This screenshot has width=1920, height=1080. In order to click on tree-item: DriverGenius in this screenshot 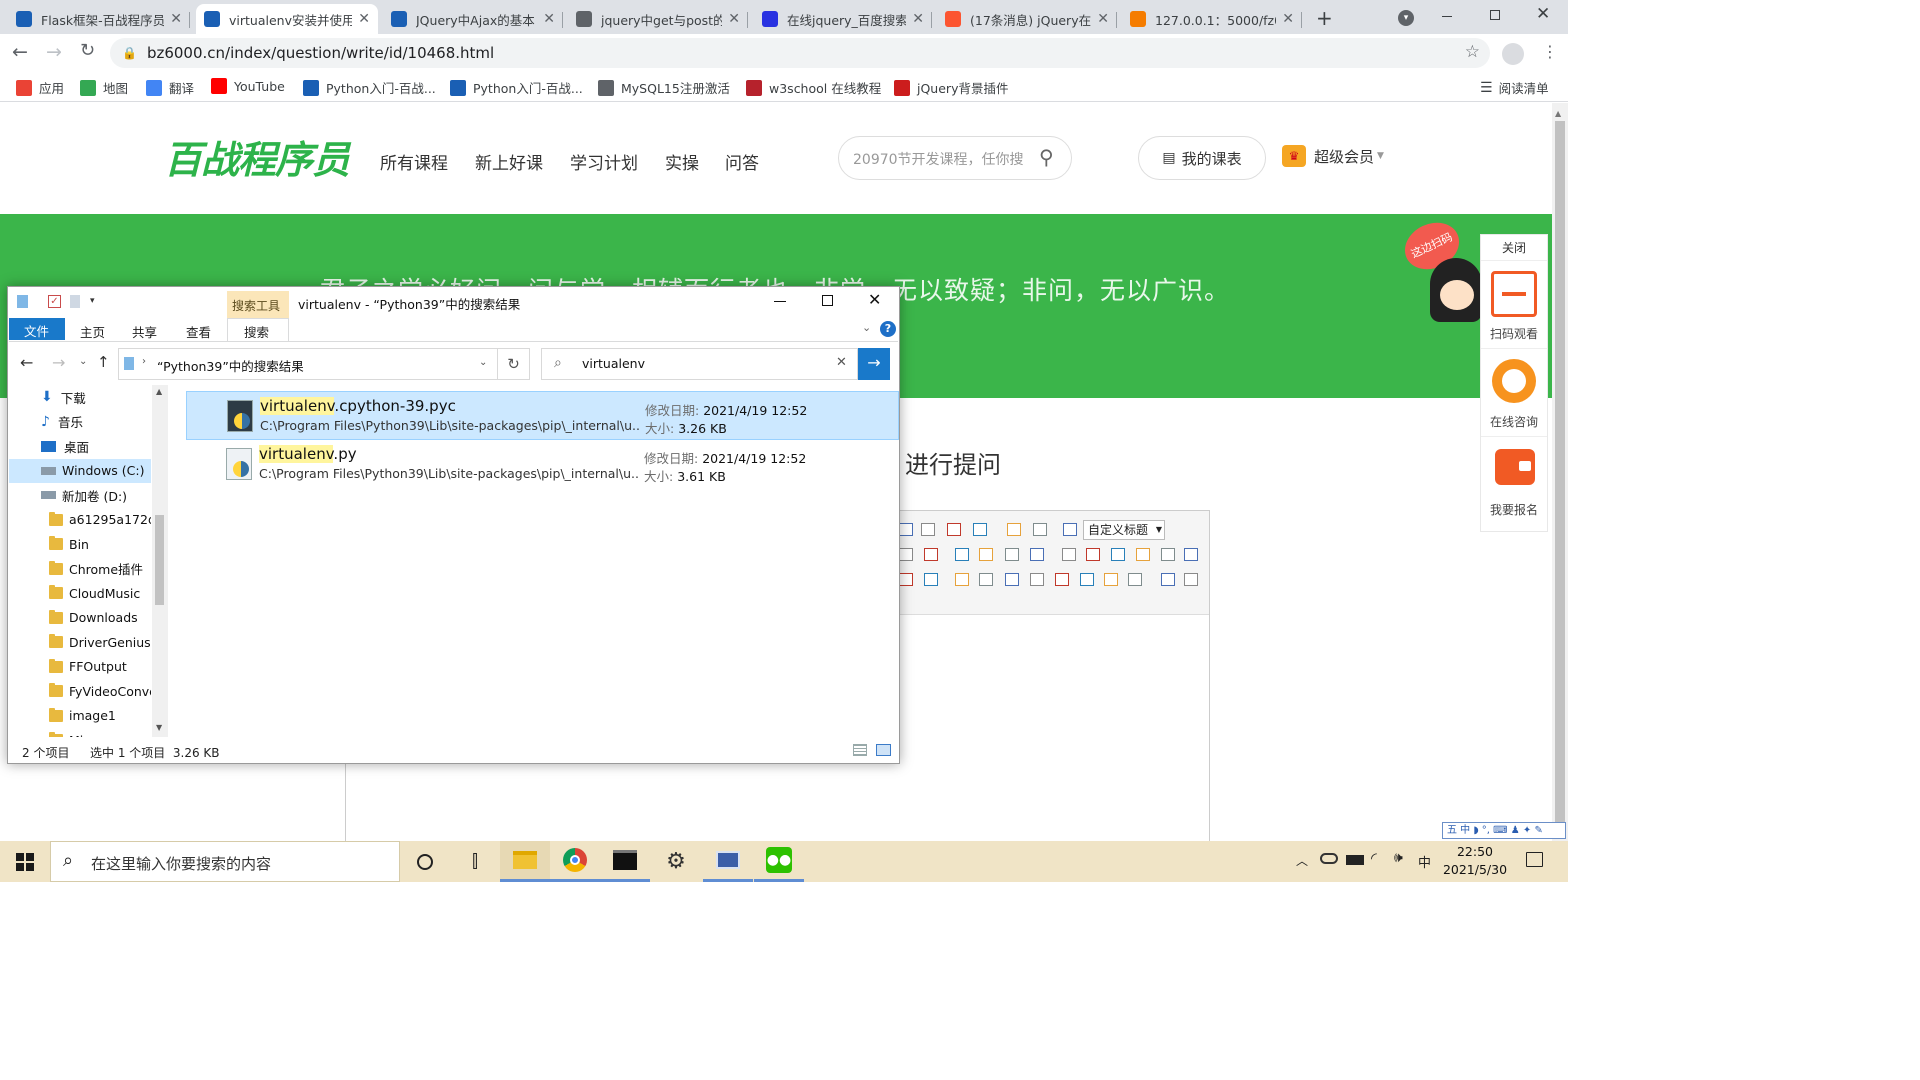, I will do `click(80, 642)`.